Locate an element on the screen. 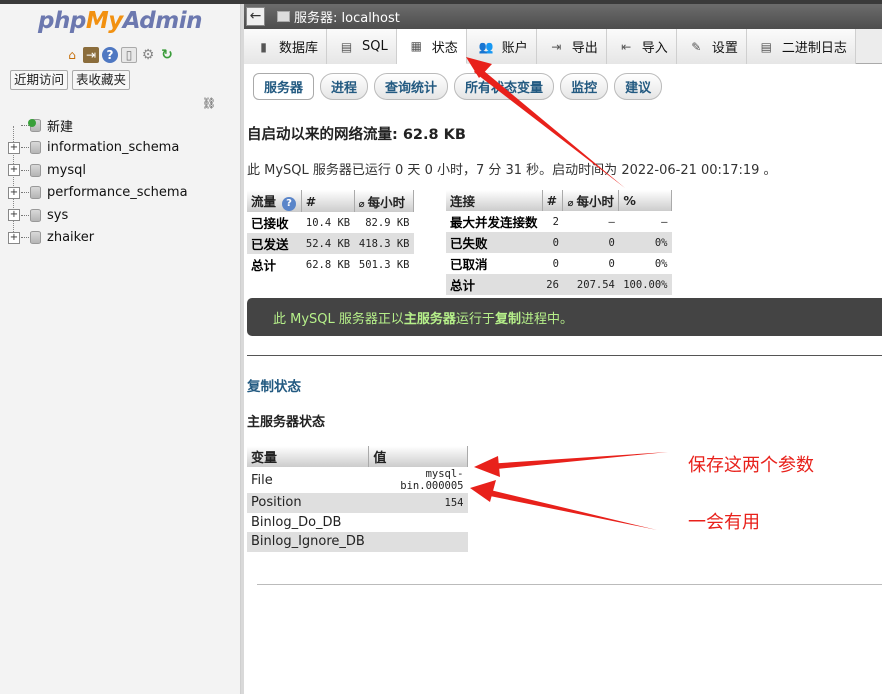 The image size is (882, 694). tab-import: ⇤ 导入 is located at coordinates (641, 46).